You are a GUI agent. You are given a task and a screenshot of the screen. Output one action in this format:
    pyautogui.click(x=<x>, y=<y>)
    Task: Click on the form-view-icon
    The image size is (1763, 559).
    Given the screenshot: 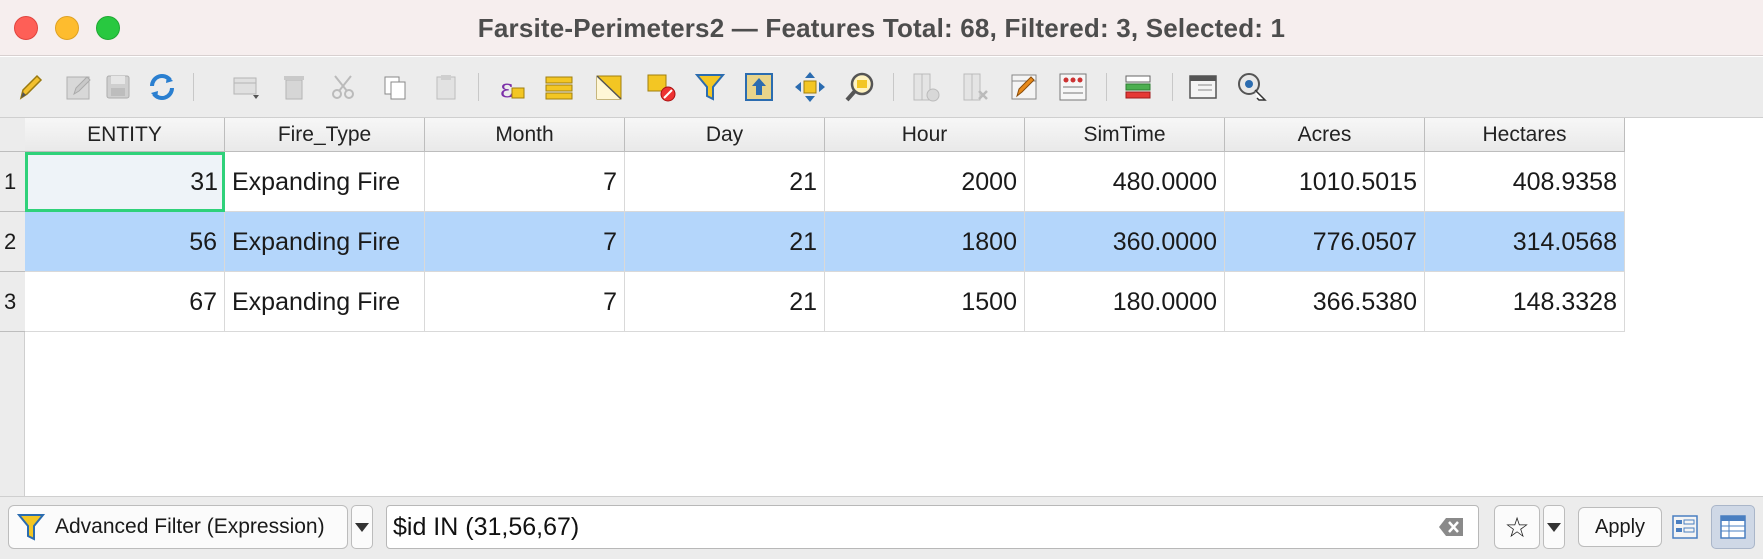 What is the action you would take?
    pyautogui.click(x=1685, y=527)
    